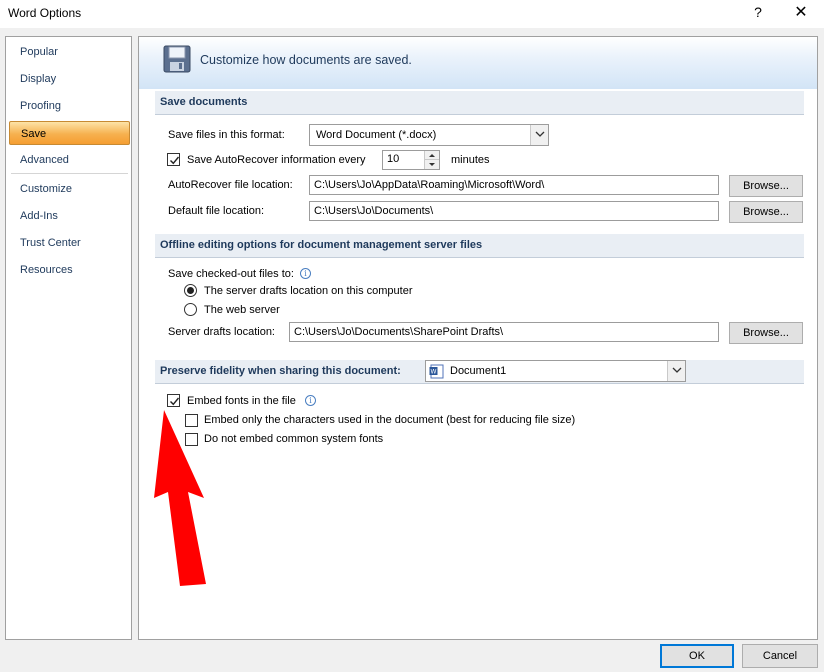  I want to click on drafts-location-input: C:\Users\Jo\Documents\SharePoint Drafts\, so click(504, 332).